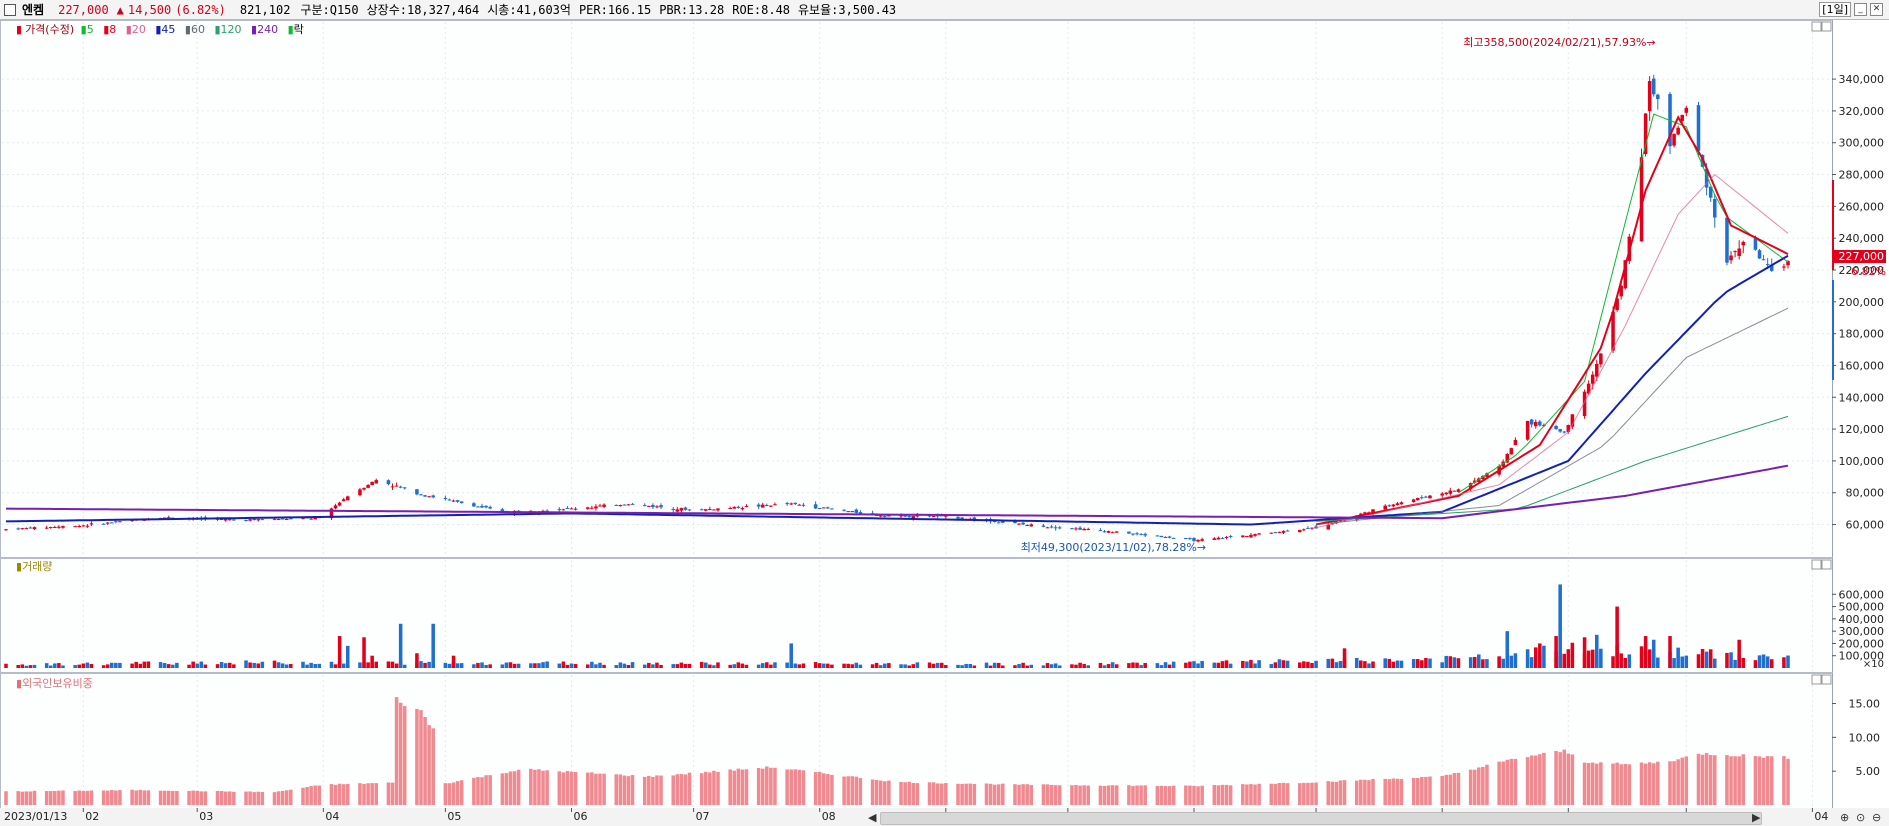  I want to click on scroll-left-icon: ◀, so click(872, 817).